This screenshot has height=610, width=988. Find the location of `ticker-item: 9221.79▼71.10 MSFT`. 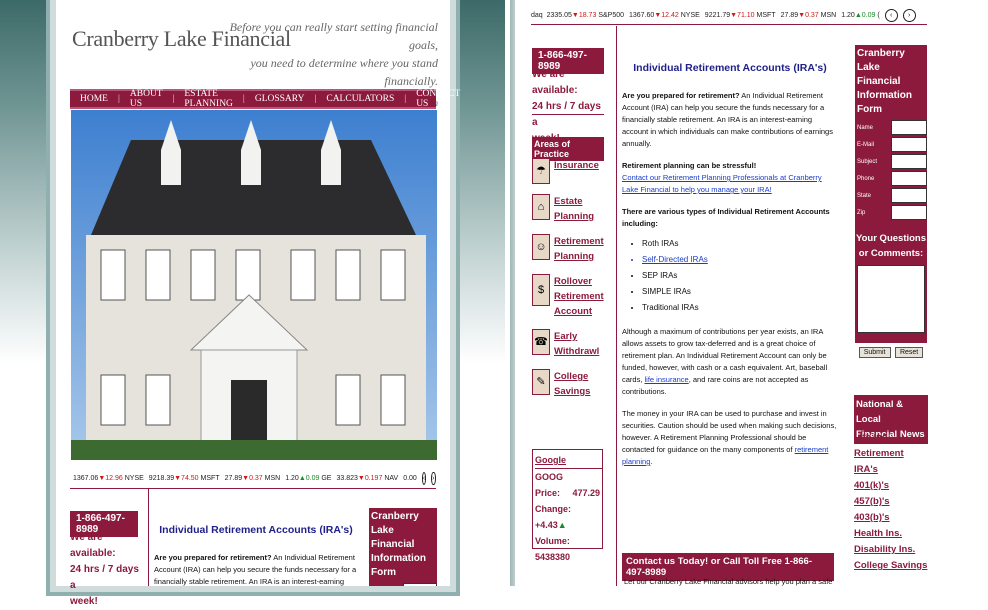

ticker-item: 9221.79▼71.10 MSFT is located at coordinates (740, 15).